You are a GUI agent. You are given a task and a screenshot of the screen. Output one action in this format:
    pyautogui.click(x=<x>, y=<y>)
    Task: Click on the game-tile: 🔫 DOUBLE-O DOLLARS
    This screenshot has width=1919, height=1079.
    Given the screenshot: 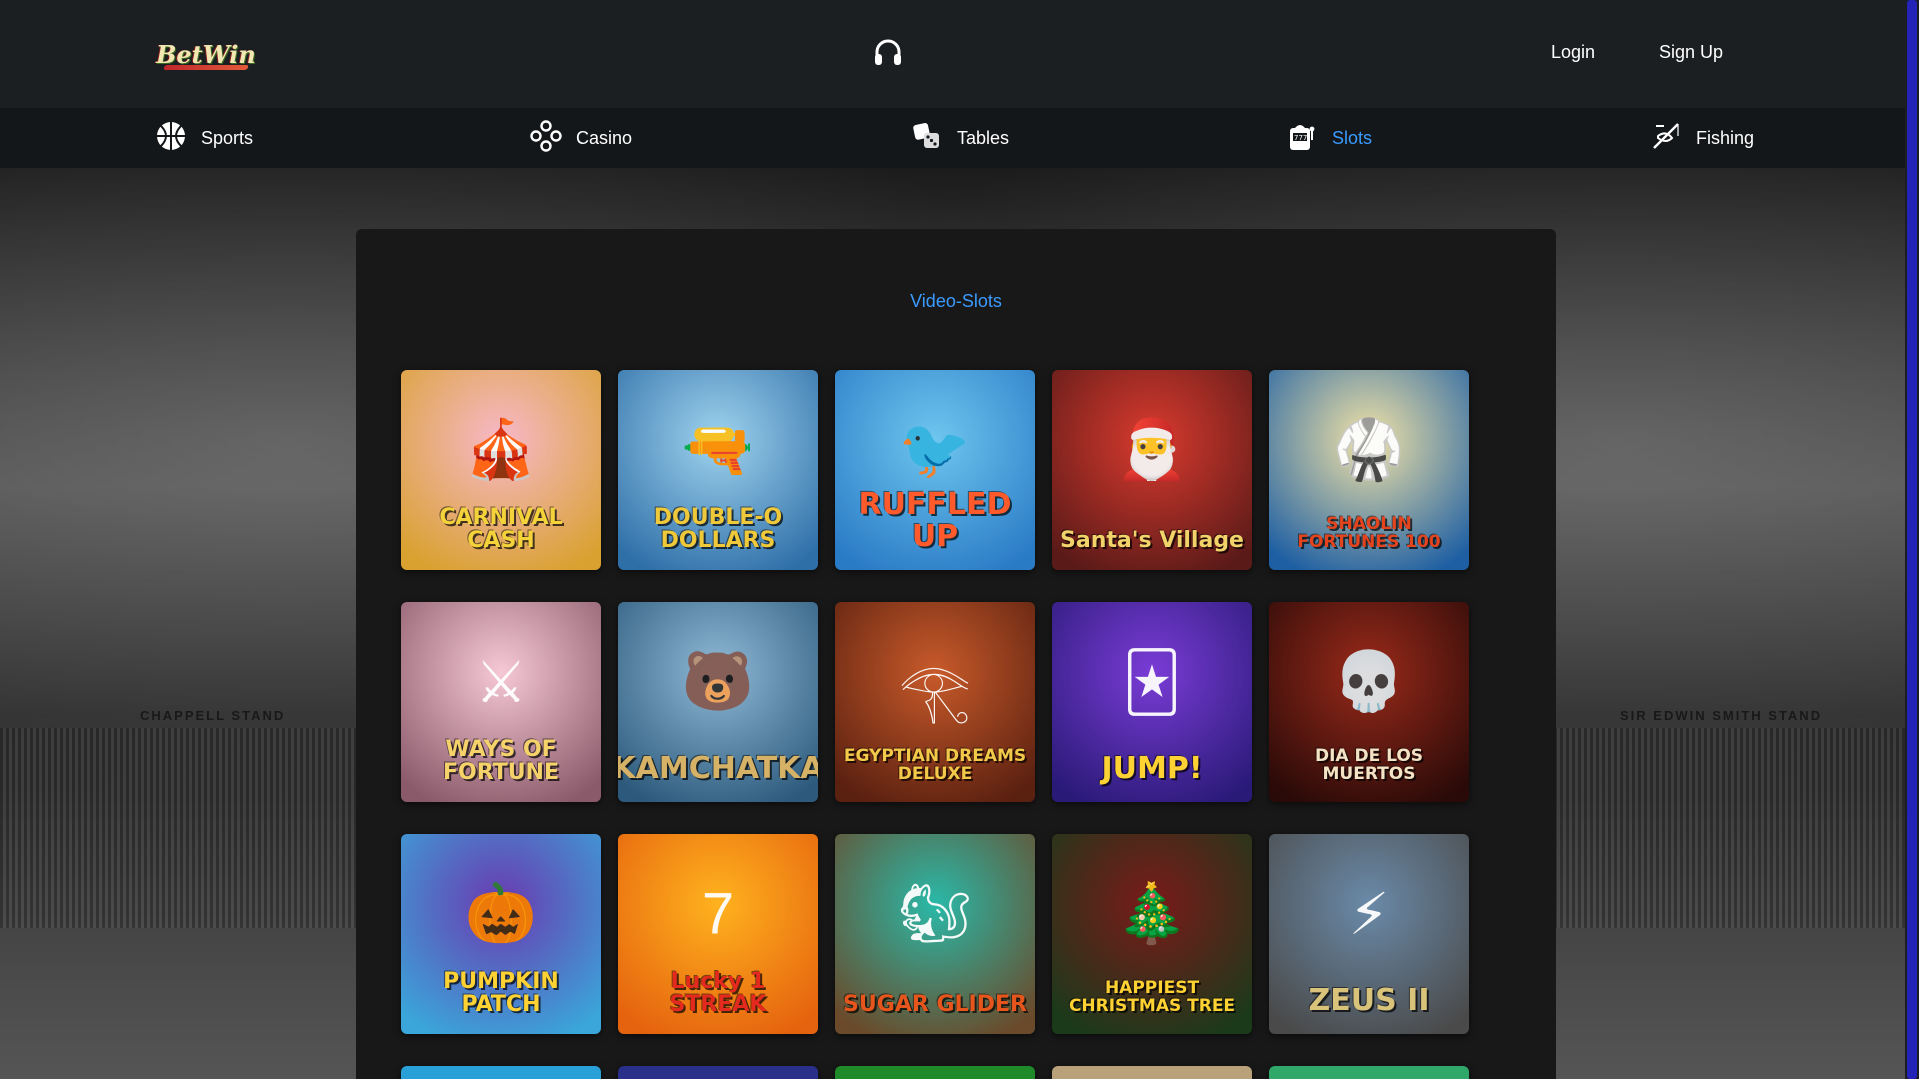 What is the action you would take?
    pyautogui.click(x=718, y=470)
    